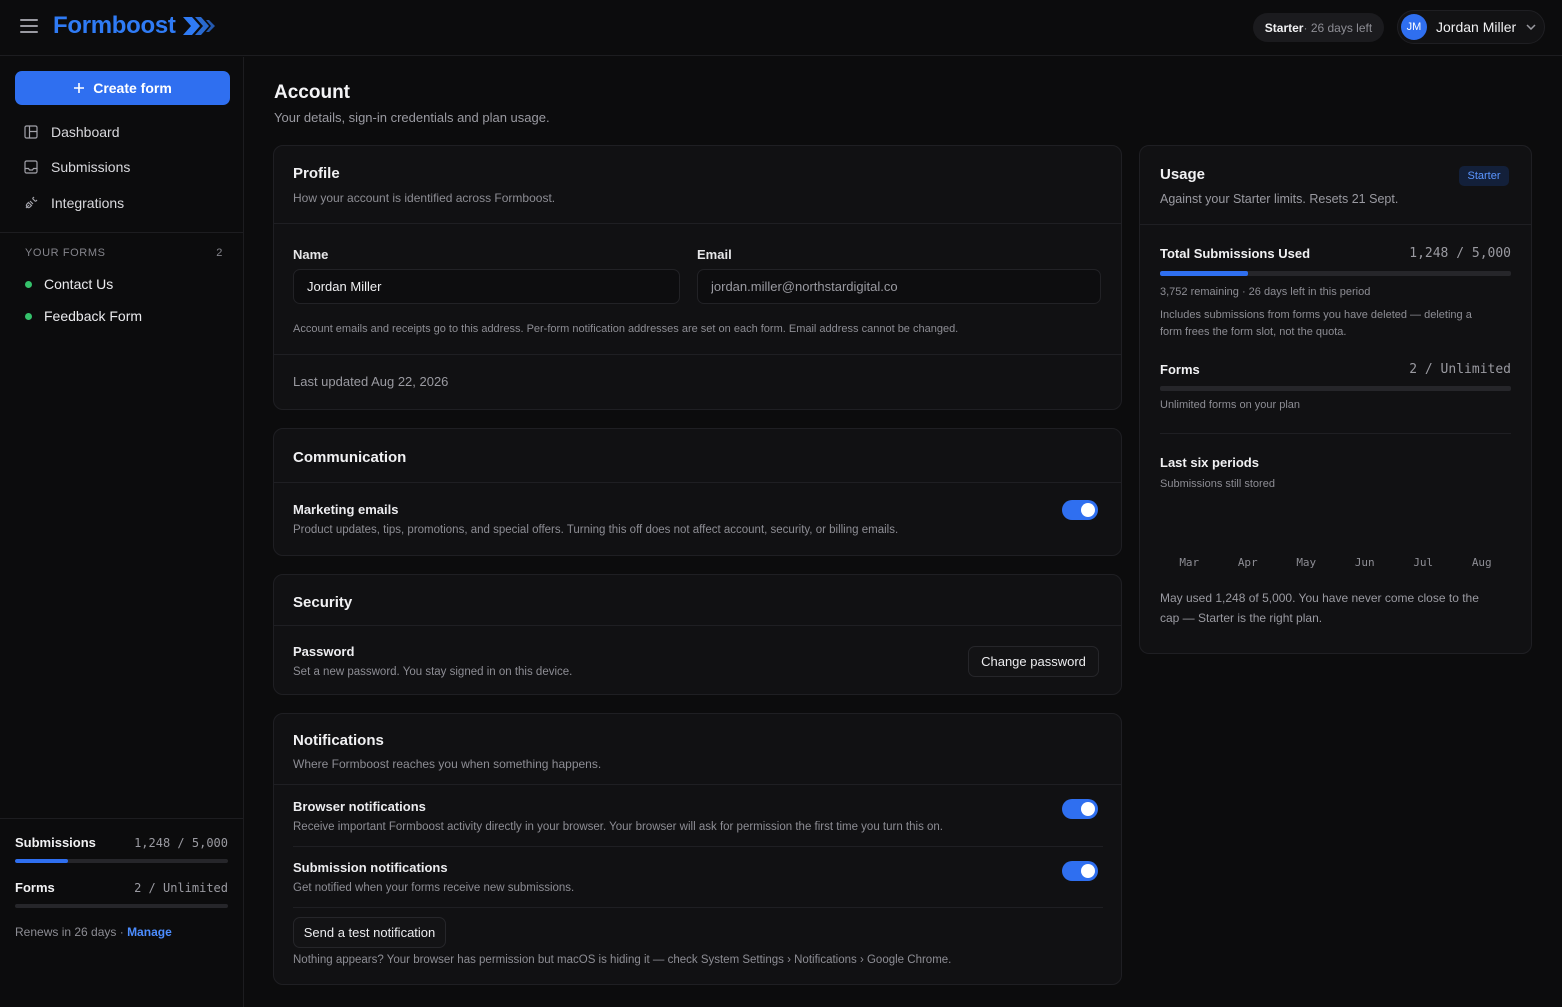 The height and width of the screenshot is (1007, 1562). I want to click on forms-stat-value: 2 / Unlimited, so click(181, 887).